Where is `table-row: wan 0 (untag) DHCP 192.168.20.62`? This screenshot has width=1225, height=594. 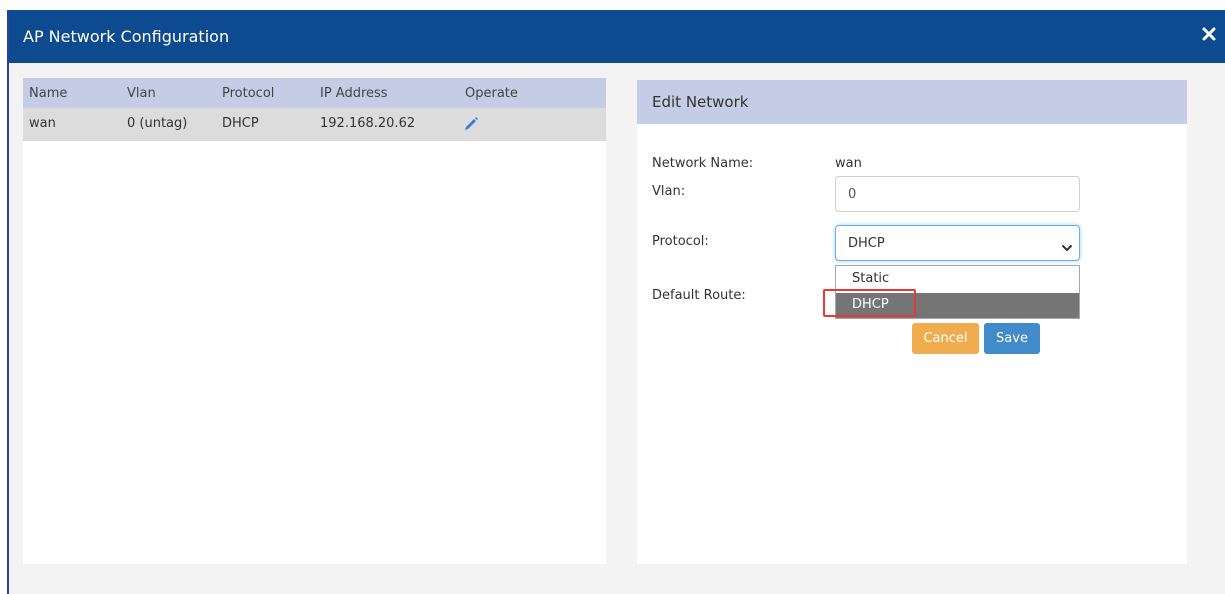
table-row: wan 0 (untag) DHCP 192.168.20.62 is located at coordinates (314, 124).